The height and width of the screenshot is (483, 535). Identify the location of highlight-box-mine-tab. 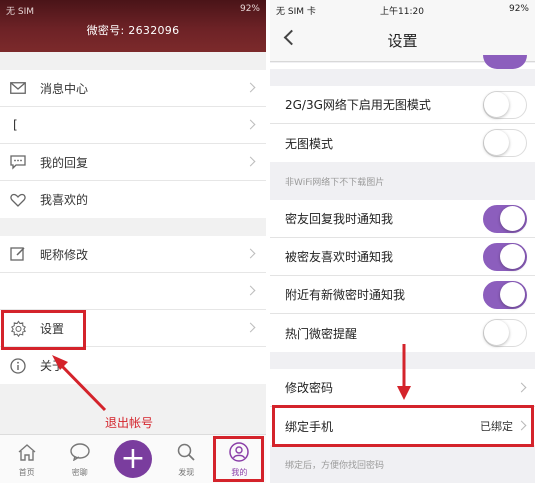
(238, 459).